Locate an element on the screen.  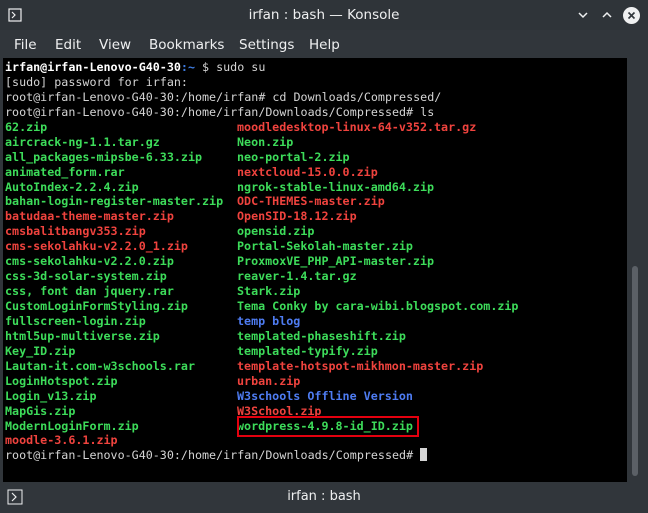
scrollbar is located at coordinates (637, 270).